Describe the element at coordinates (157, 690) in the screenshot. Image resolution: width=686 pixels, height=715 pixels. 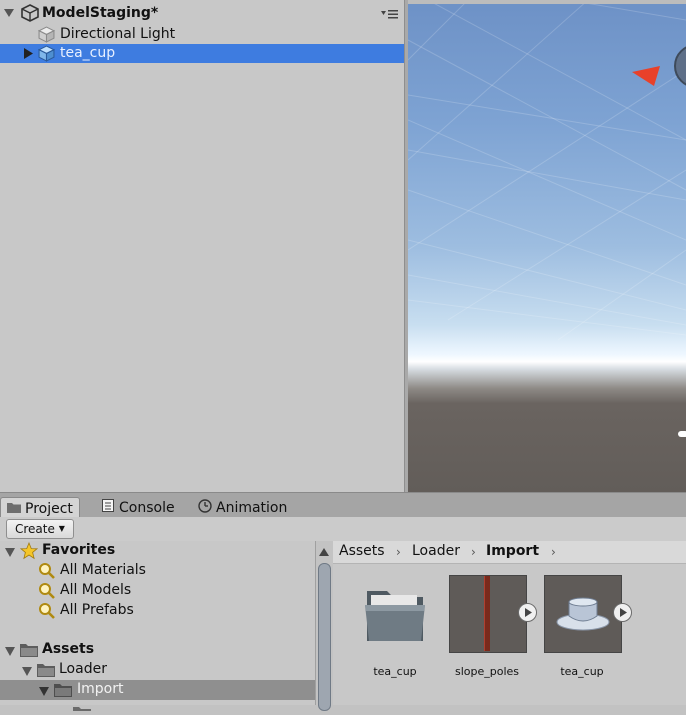
I see `tree-item-import: Import` at that location.